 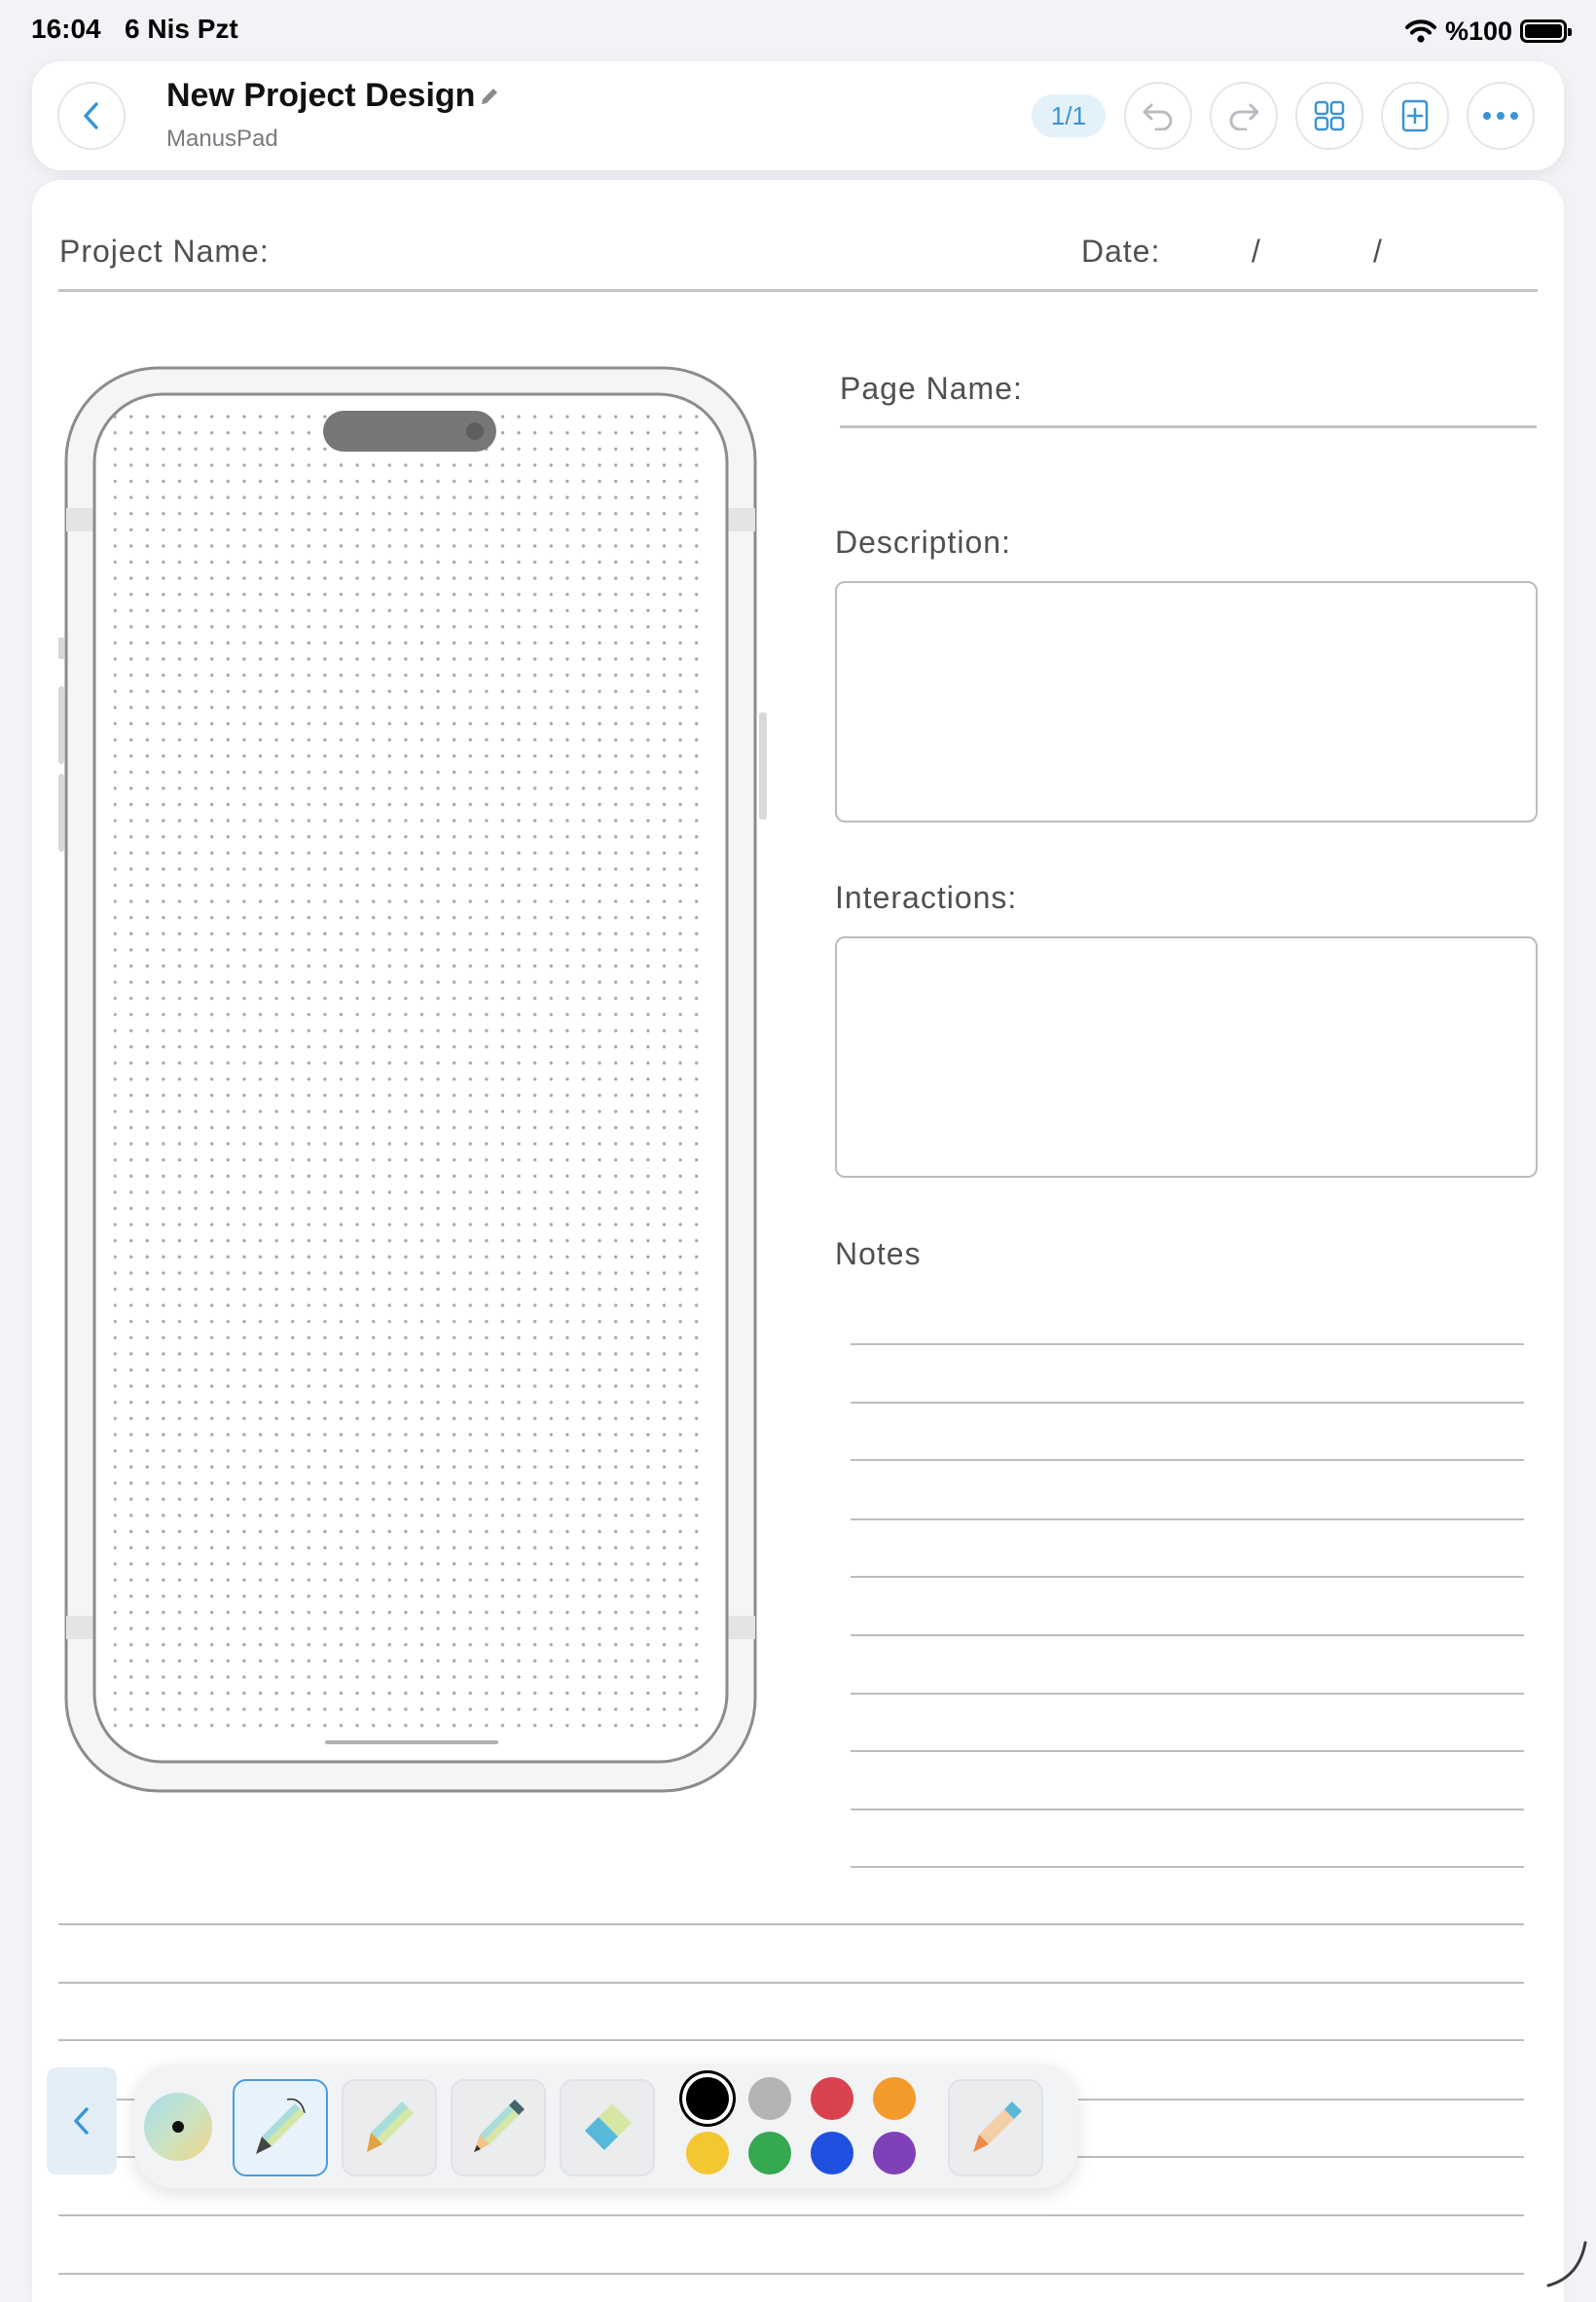 I want to click on eraser-icon, so click(x=609, y=2126).